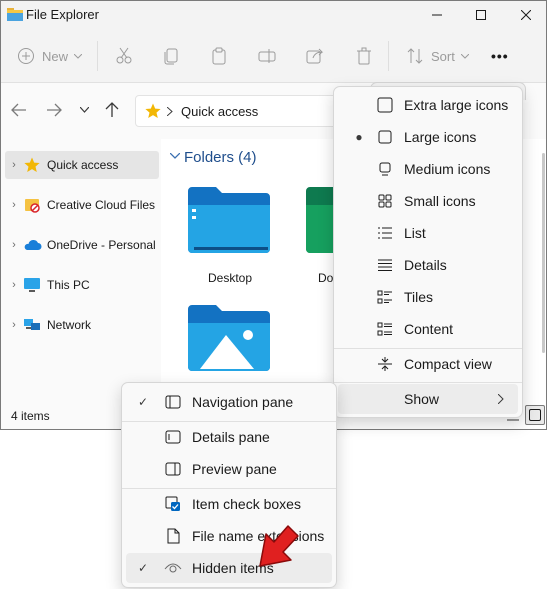  I want to click on menu-item-compact-view: Compact view, so click(428, 364).